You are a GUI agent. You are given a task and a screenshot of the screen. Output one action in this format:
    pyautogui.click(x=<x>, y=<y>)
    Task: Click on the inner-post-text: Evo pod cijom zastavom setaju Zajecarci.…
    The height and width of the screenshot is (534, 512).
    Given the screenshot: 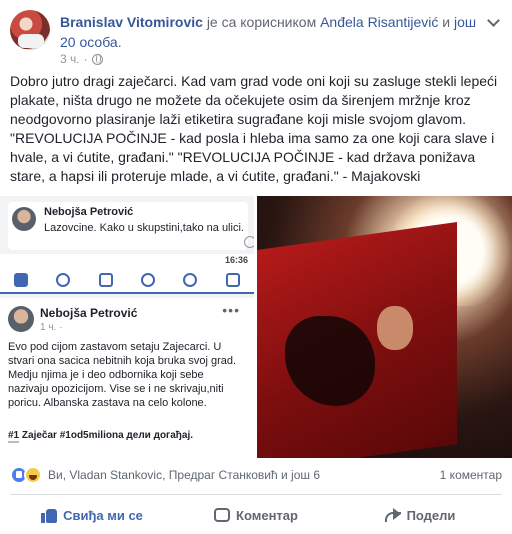 What is the action you would take?
    pyautogui.click(x=122, y=375)
    